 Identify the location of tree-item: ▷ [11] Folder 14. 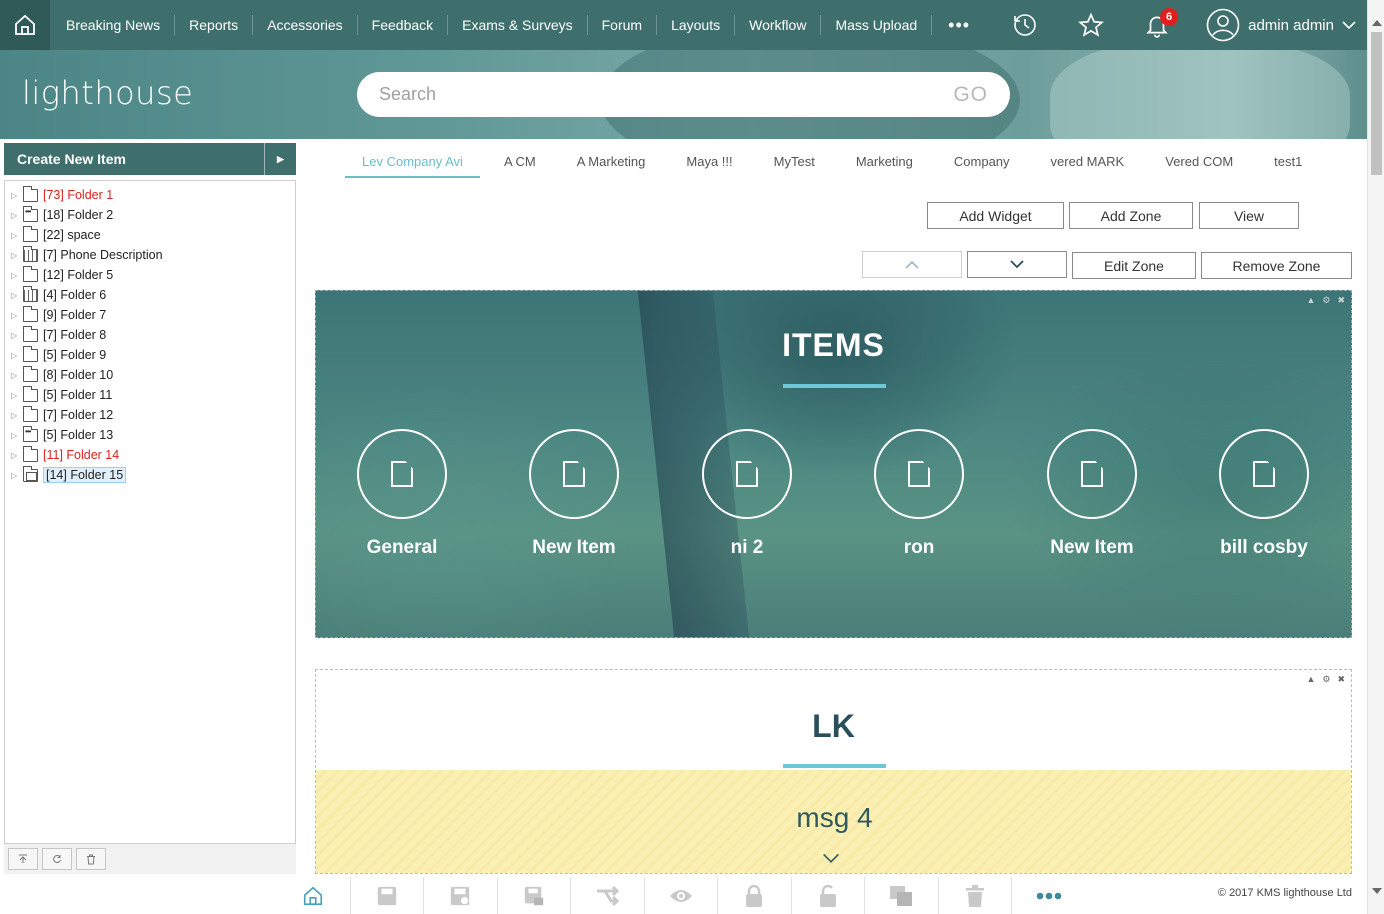
(65, 454).